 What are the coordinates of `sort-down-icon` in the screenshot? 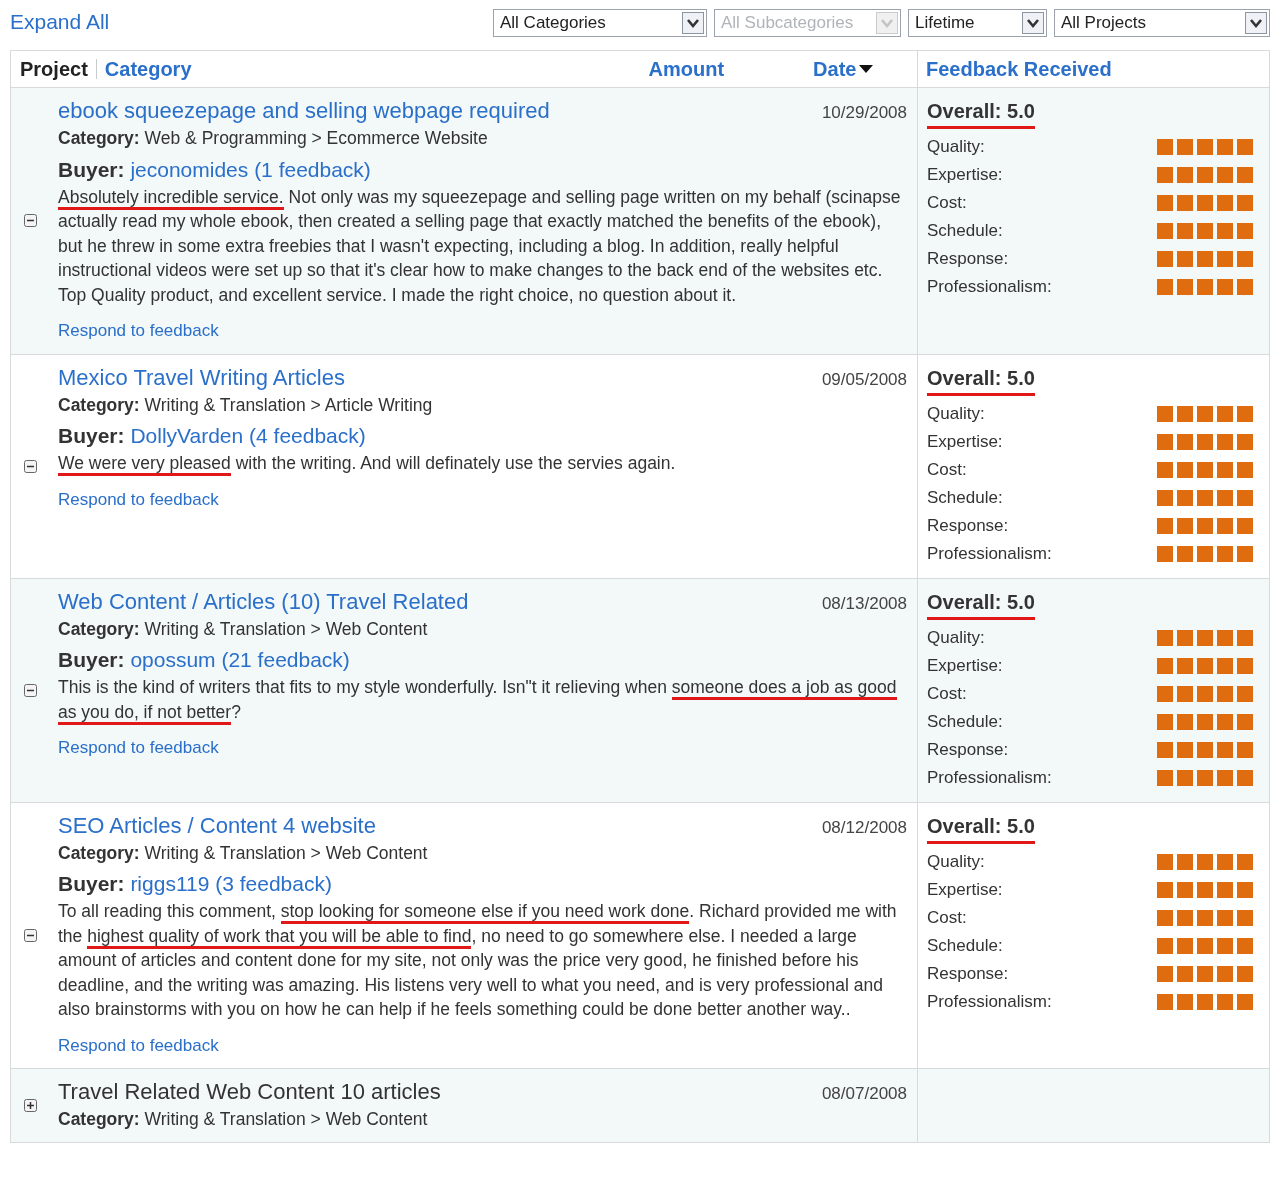 It's located at (866, 69).